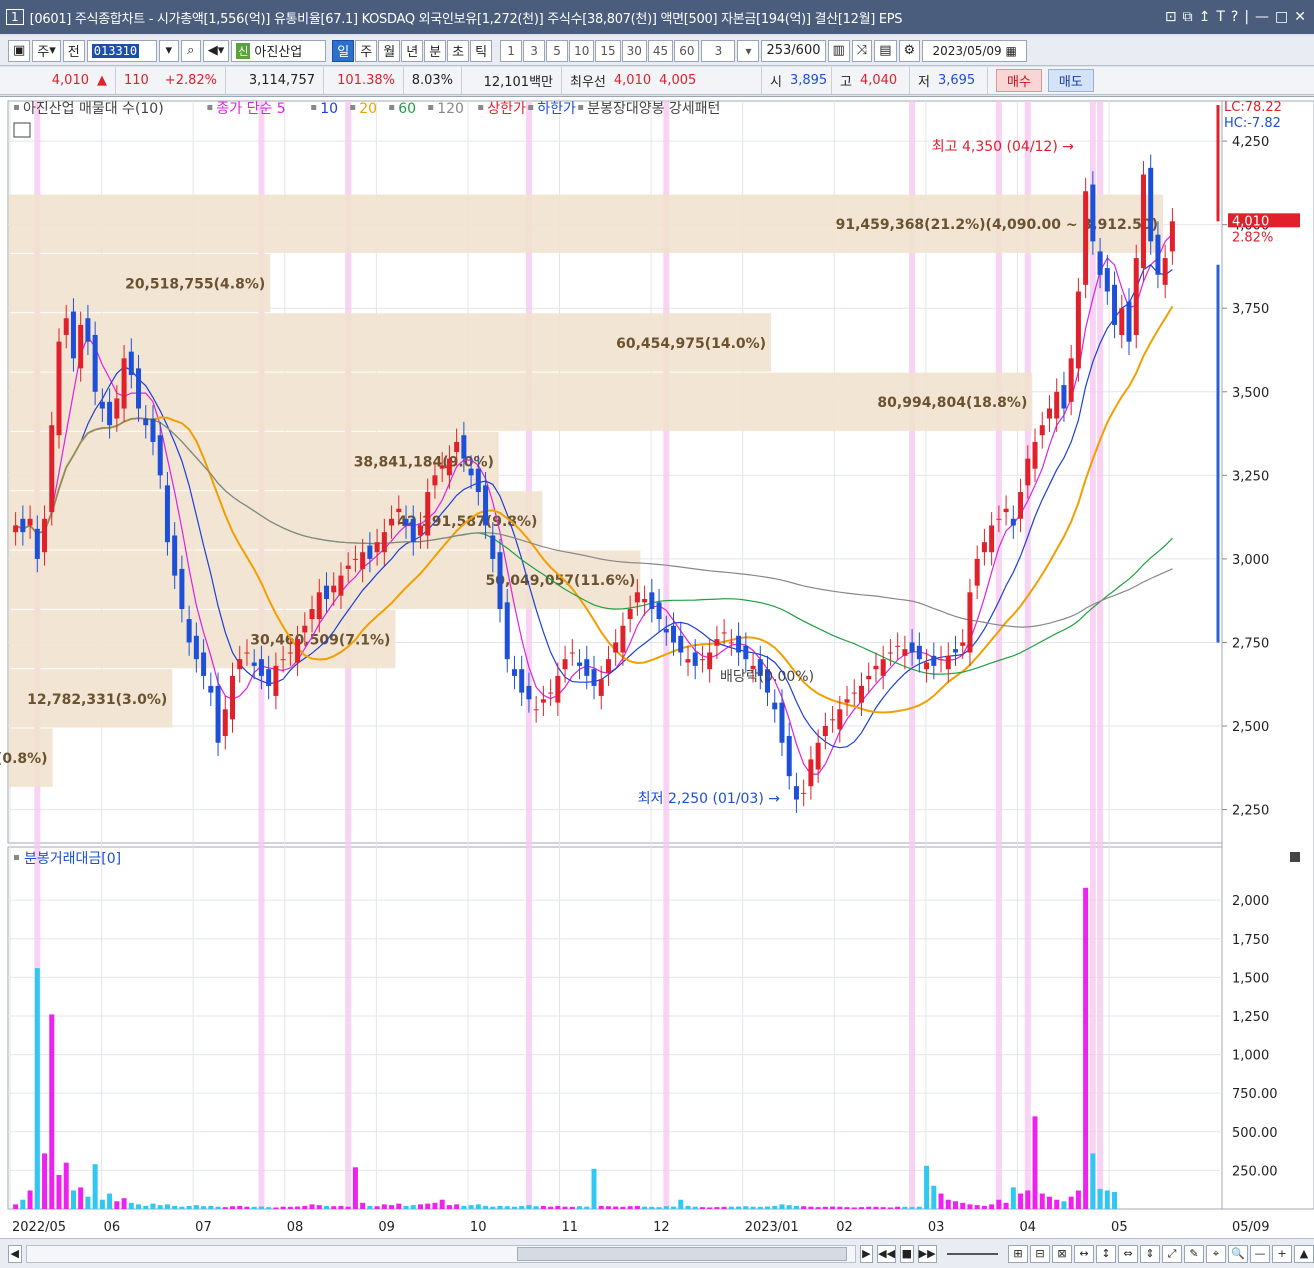  Describe the element at coordinates (412, 50) in the screenshot. I see `period-tab-3: 년` at that location.